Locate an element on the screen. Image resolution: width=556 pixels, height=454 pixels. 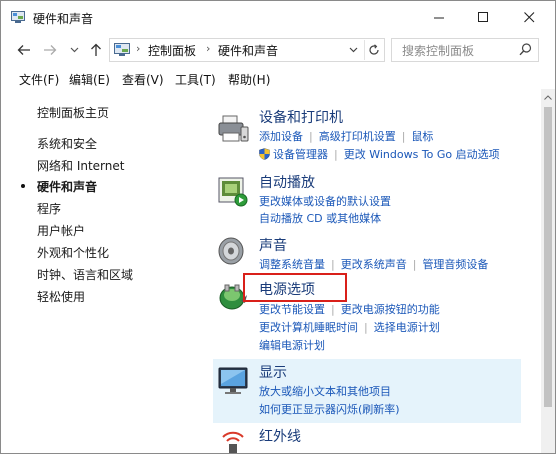
devices-links-row1: 添加设备 | 高级打印机设置 | 鼠标 is located at coordinates (346, 136).